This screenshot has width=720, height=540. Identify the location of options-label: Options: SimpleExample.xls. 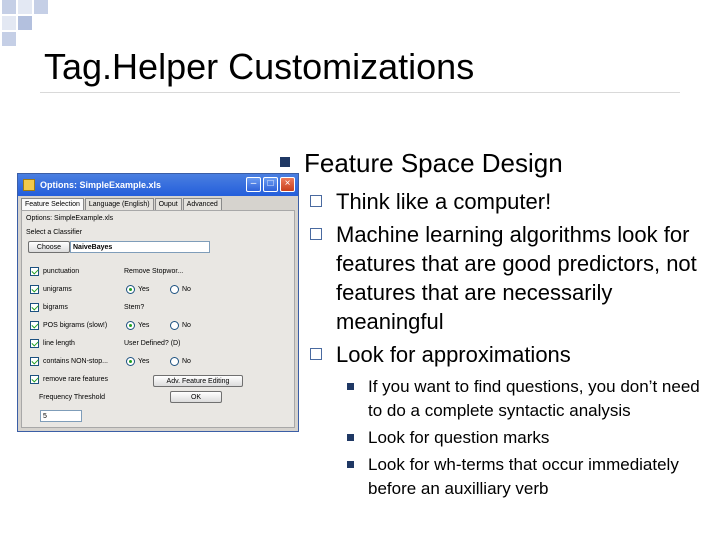
(70, 218).